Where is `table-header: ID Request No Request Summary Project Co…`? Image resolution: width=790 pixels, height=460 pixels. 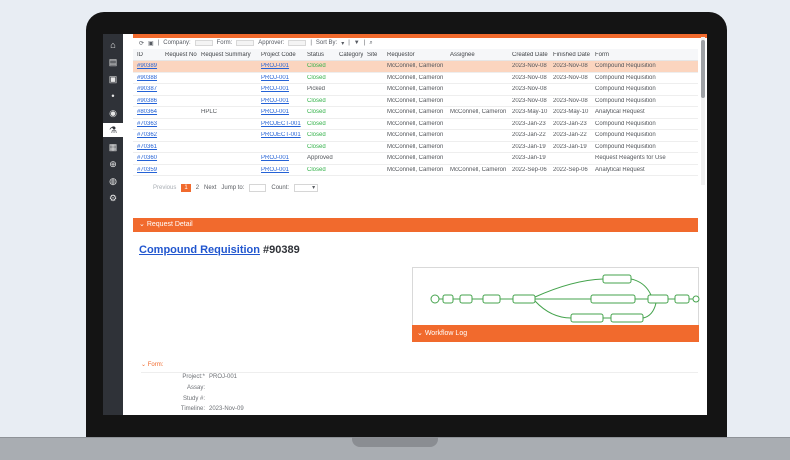
table-header: ID Request No Request Summary Project Co… is located at coordinates (415, 55).